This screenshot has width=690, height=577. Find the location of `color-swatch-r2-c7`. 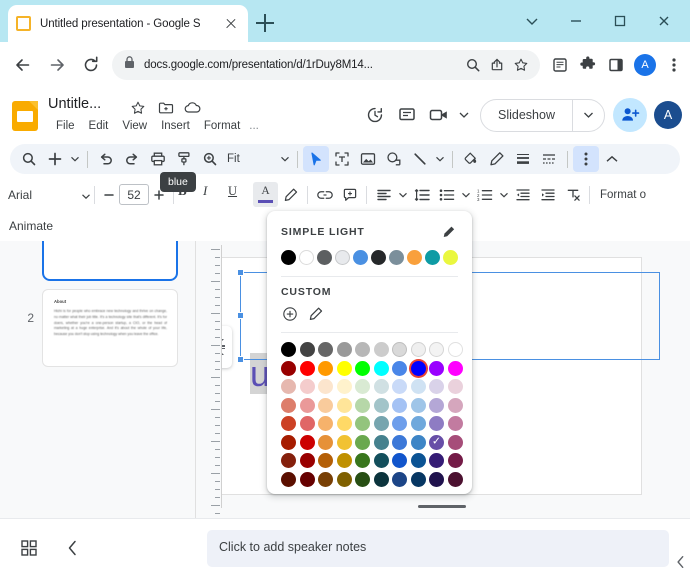

color-swatch-r2-c7 is located at coordinates (418, 386).